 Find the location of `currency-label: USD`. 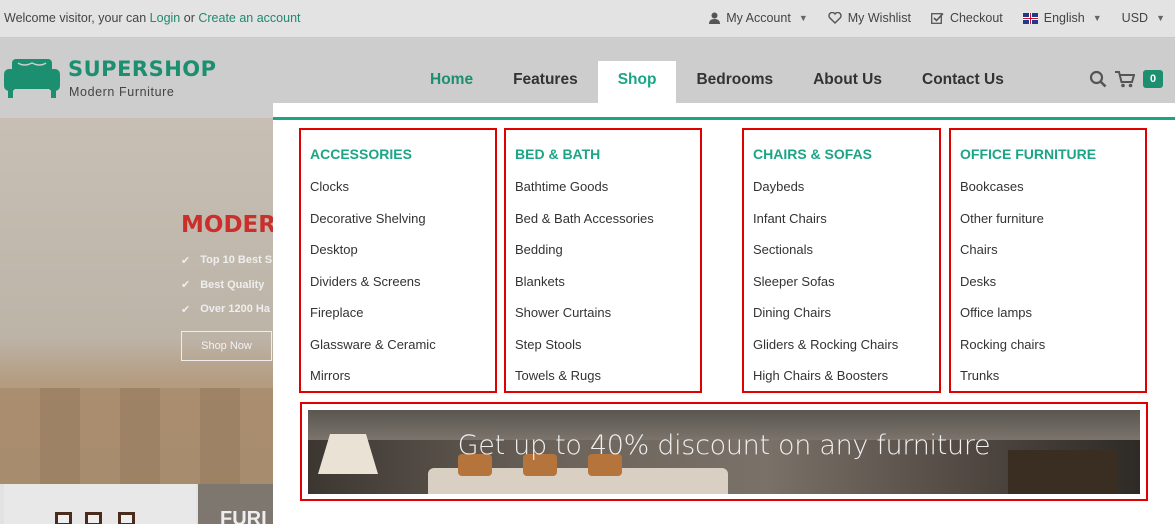

currency-label: USD is located at coordinates (1135, 18).